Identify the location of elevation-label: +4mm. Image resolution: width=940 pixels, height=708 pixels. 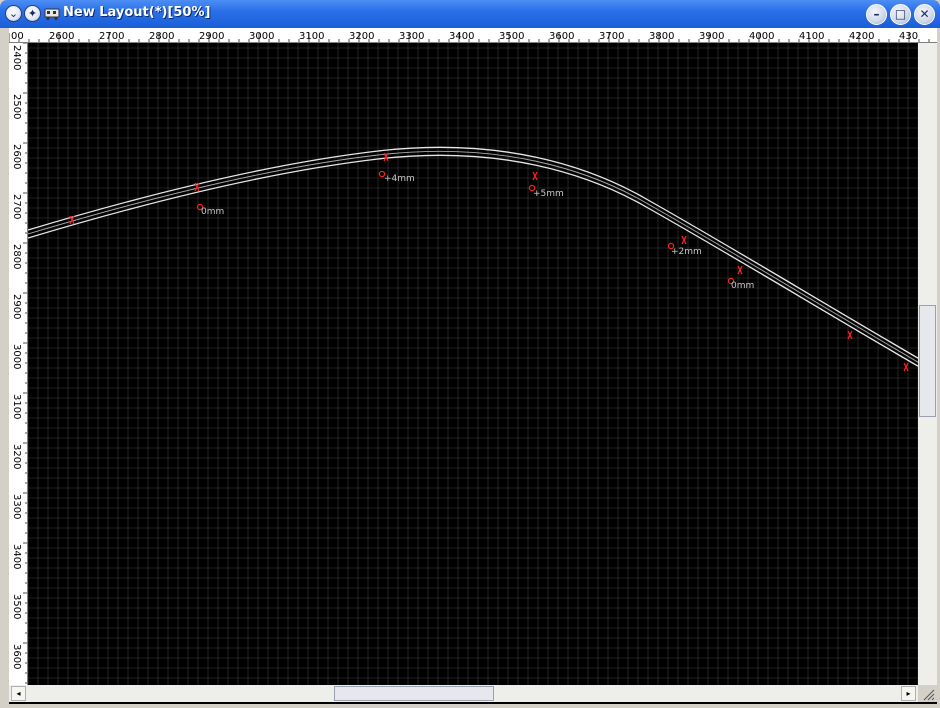
(399, 179).